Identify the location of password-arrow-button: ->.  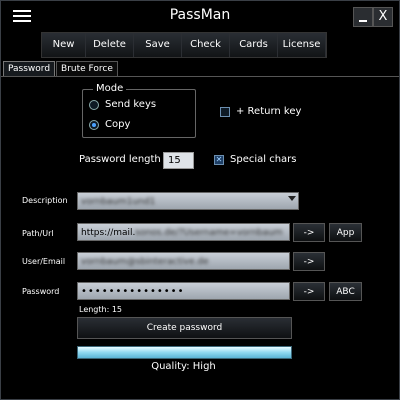
(309, 291).